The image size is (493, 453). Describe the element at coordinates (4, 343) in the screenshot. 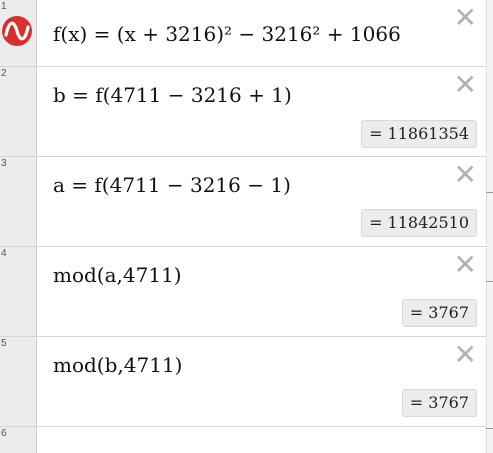

I see `row-number: 5` at that location.